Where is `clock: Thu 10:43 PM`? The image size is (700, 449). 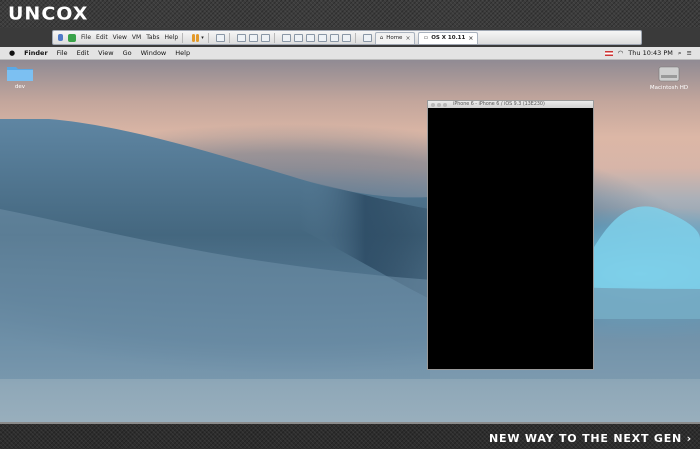
clock: Thu 10:43 PM is located at coordinates (650, 53).